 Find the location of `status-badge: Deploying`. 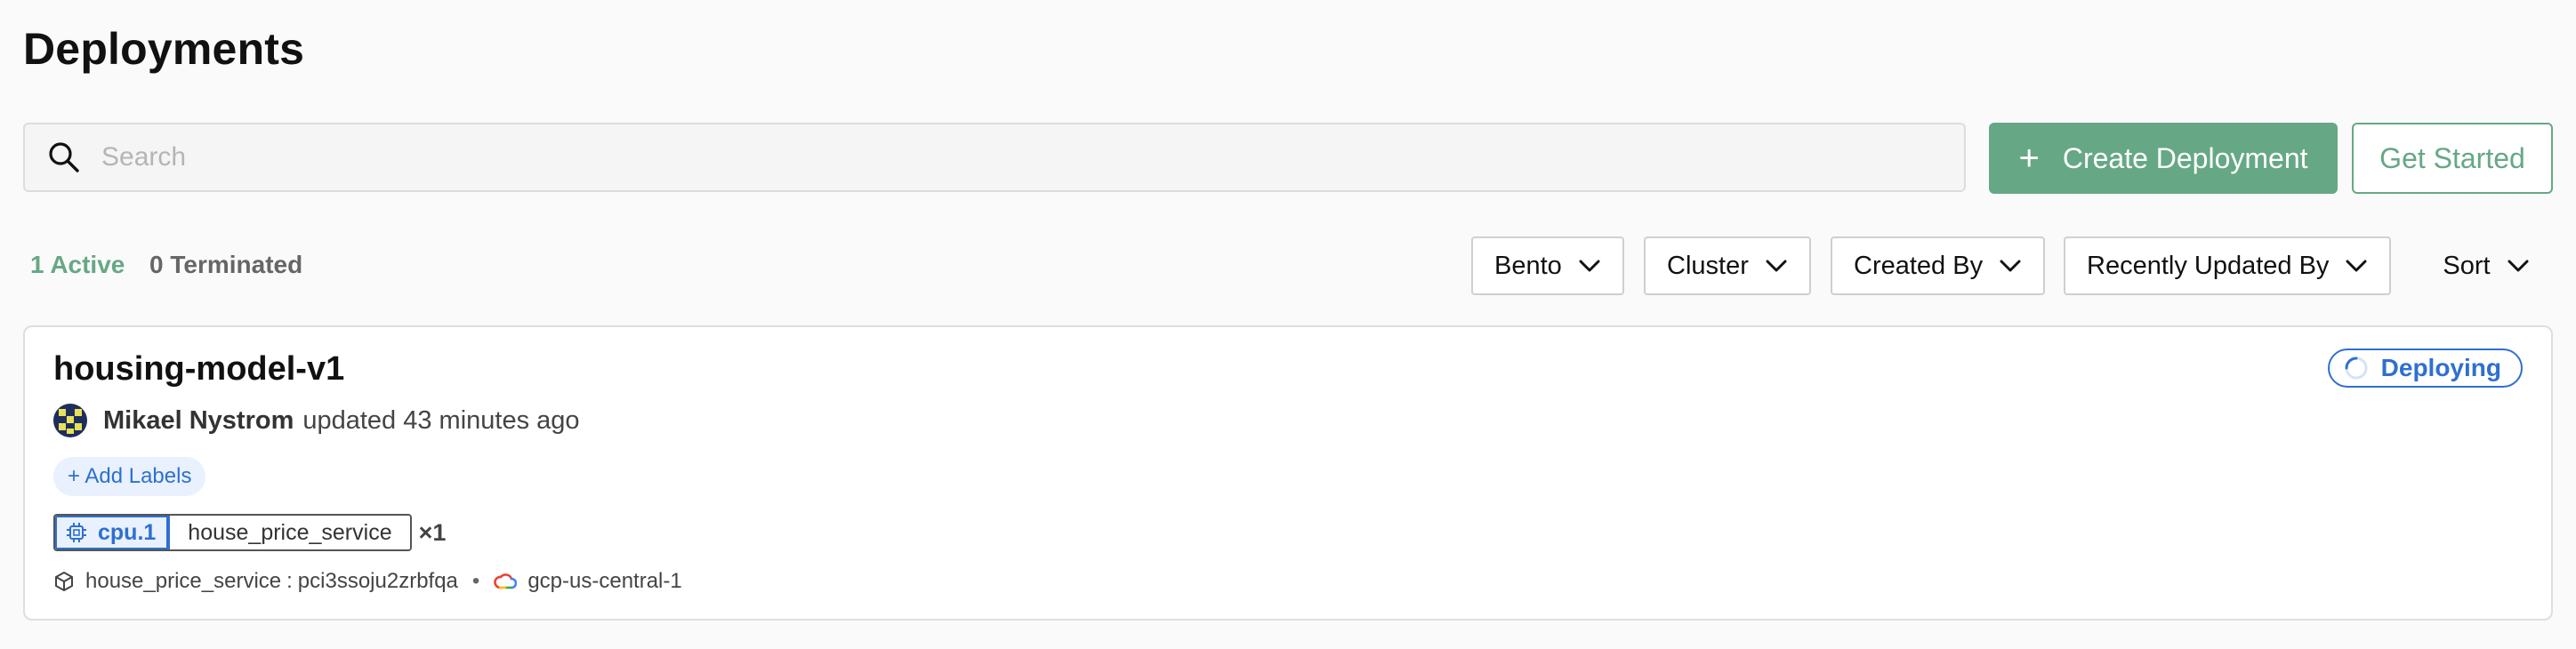

status-badge: Deploying is located at coordinates (2425, 368).